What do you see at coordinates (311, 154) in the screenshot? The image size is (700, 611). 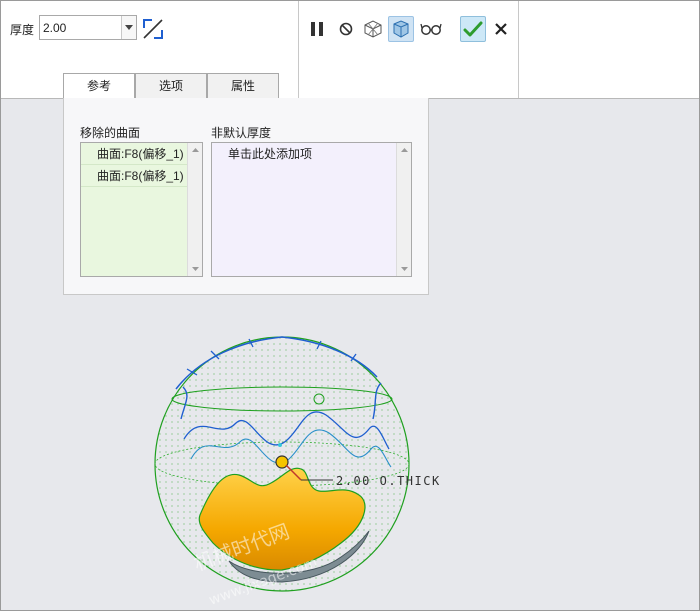 I see `add-item-placeholder: 单击此处添加项` at bounding box center [311, 154].